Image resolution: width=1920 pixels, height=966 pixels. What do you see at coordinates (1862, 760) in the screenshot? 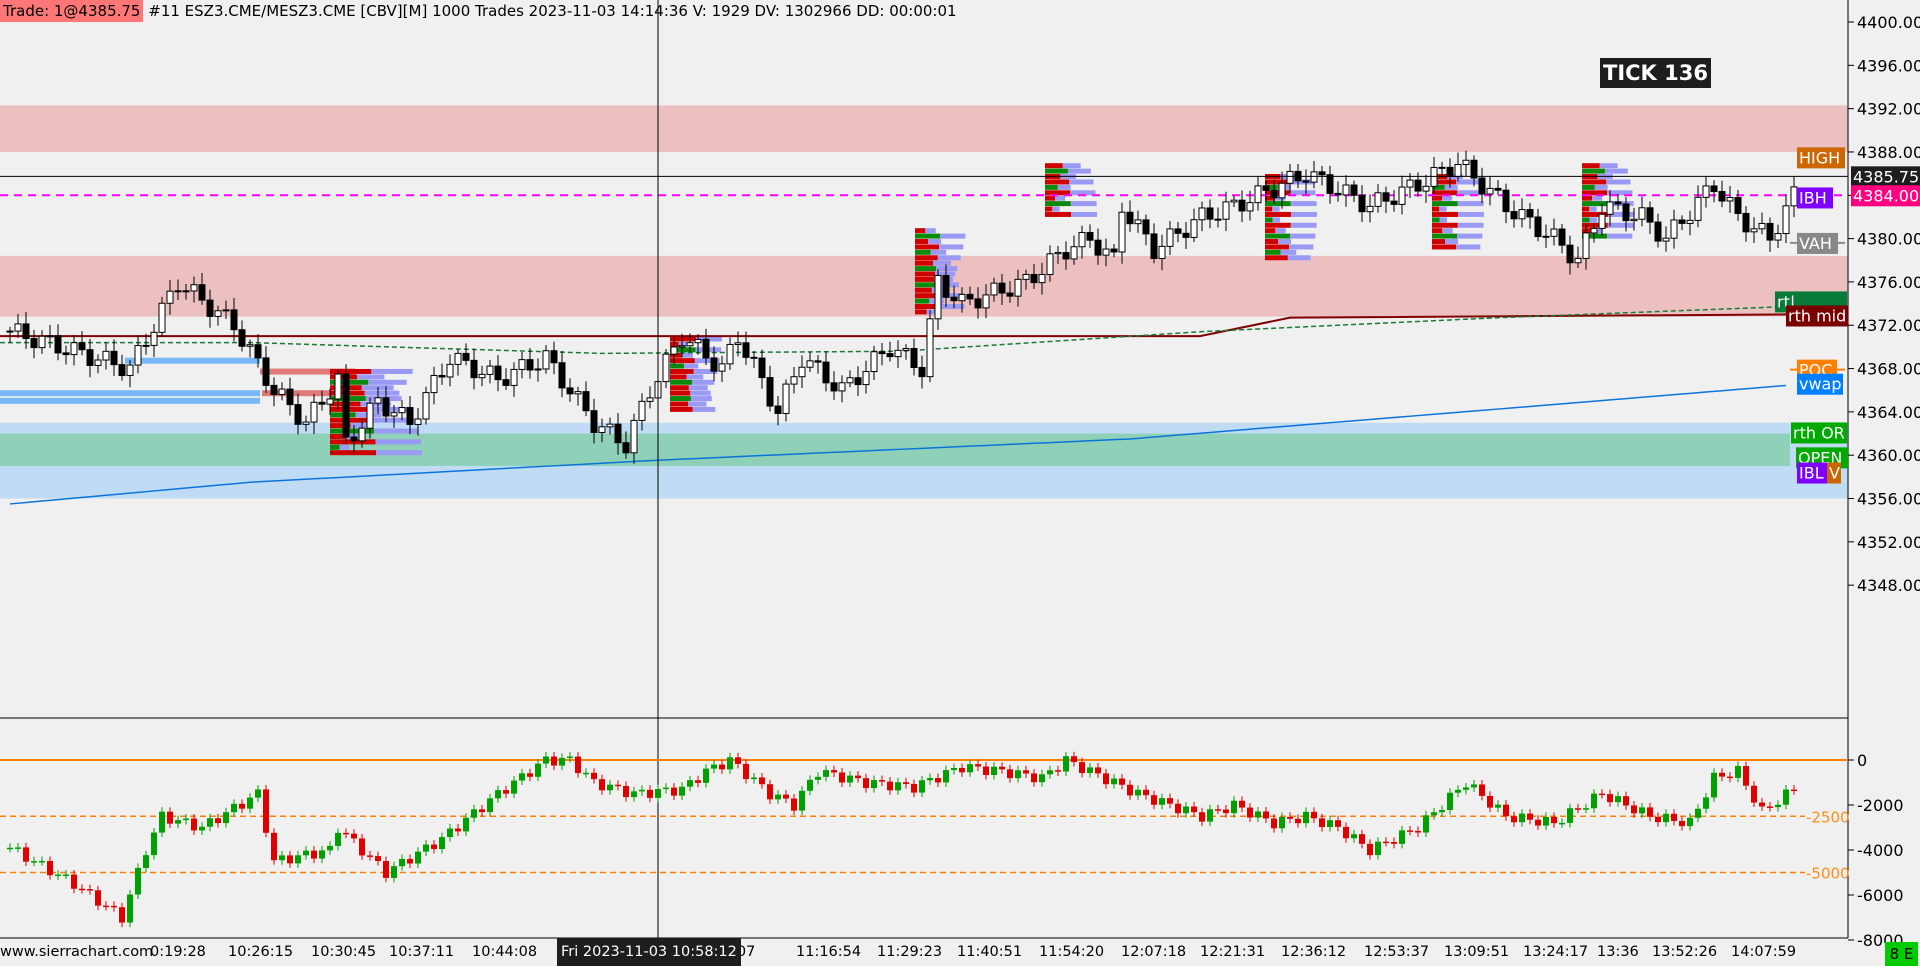
I see `delta-tick-label: 0` at bounding box center [1862, 760].